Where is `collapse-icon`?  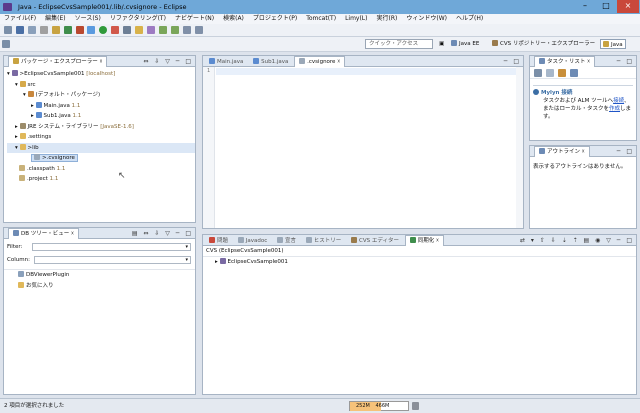
collapse-icon is located at coordinates (561, 73).